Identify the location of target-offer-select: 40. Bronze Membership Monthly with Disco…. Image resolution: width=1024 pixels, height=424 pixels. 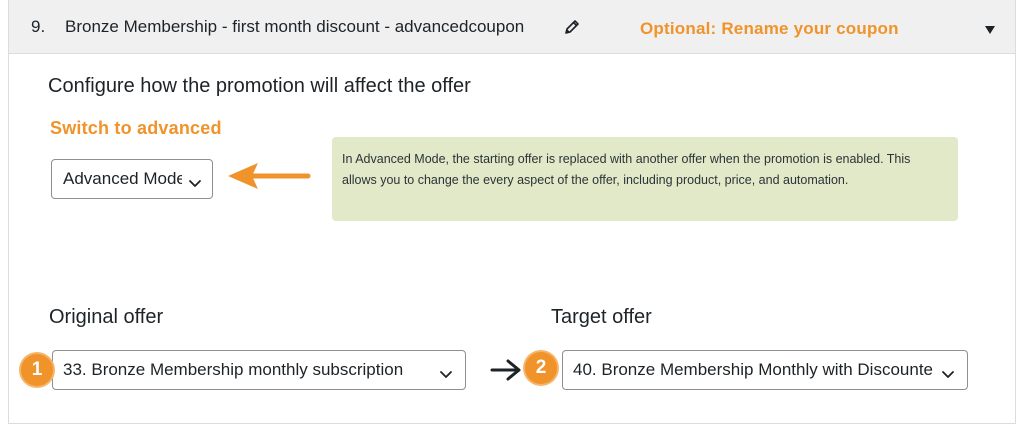
(765, 370).